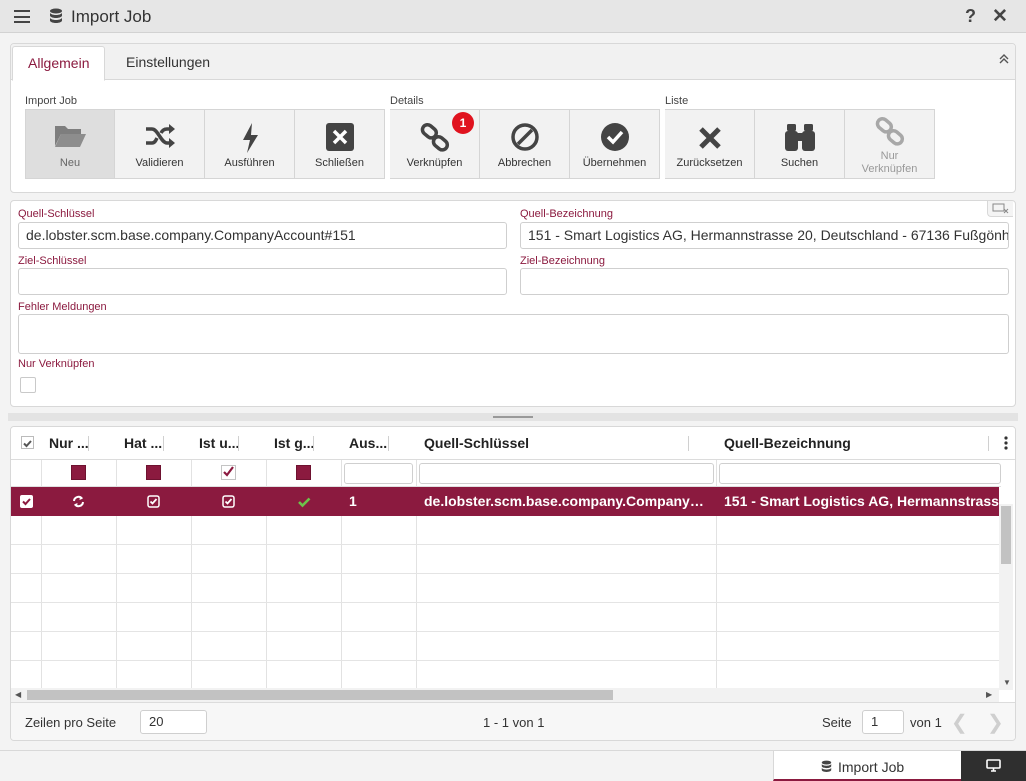 Image resolution: width=1026 pixels, height=781 pixels. I want to click on next-page-icon: ❯, so click(995, 722).